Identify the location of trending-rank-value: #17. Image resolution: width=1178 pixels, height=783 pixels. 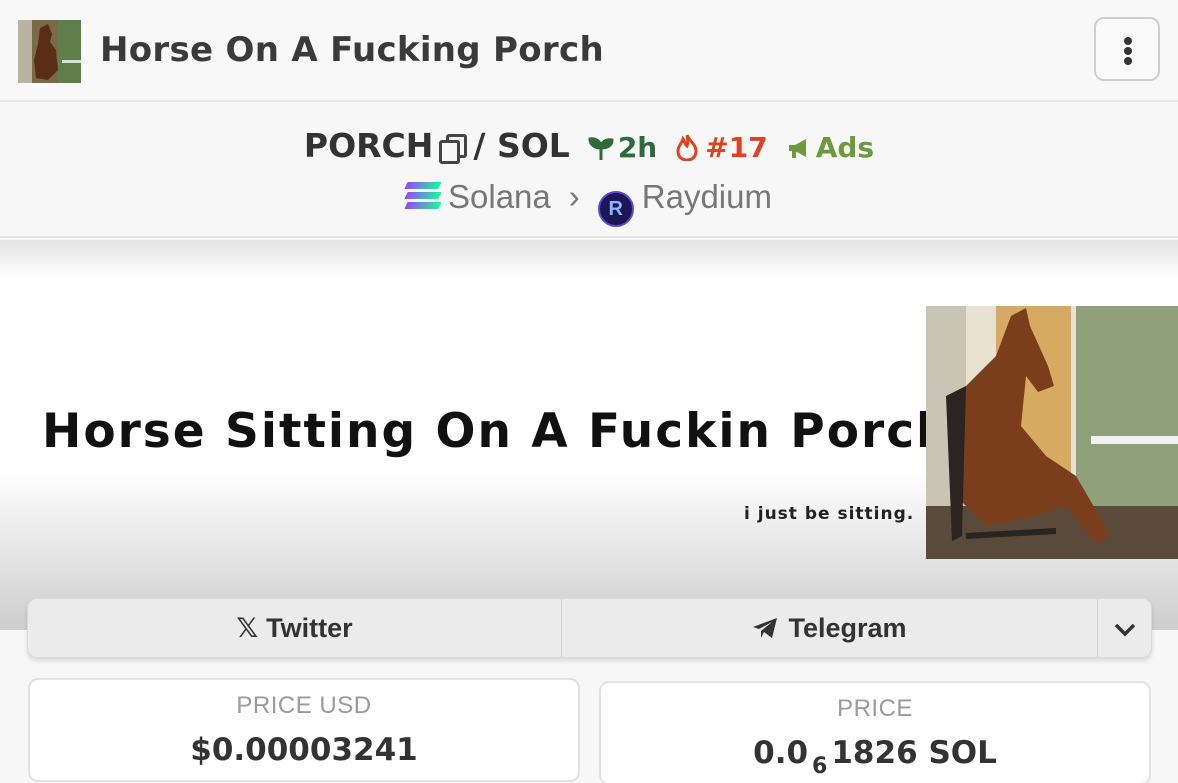
(736, 147).